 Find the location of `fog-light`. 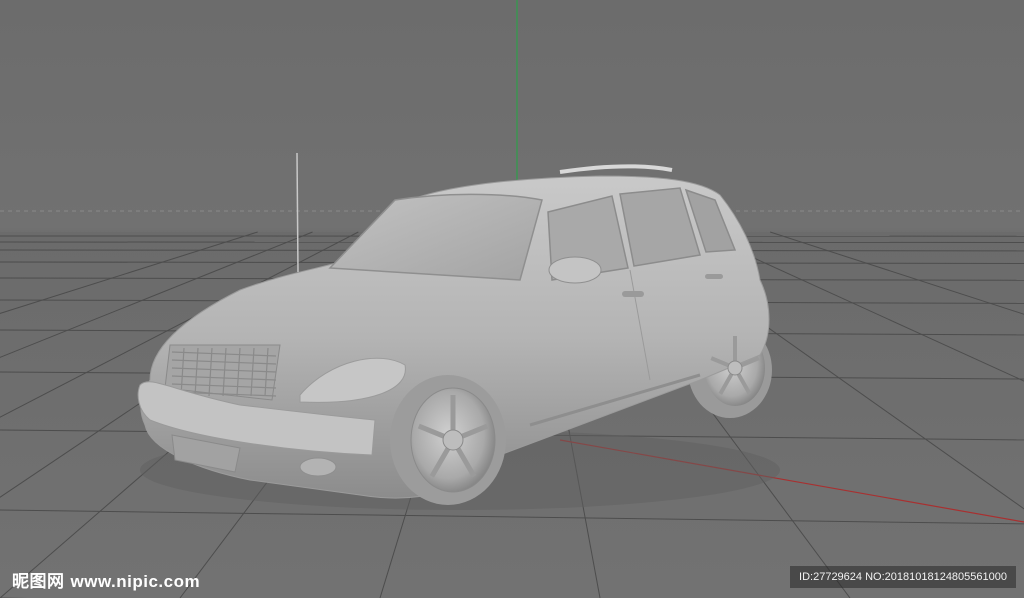

fog-light is located at coordinates (318, 467).